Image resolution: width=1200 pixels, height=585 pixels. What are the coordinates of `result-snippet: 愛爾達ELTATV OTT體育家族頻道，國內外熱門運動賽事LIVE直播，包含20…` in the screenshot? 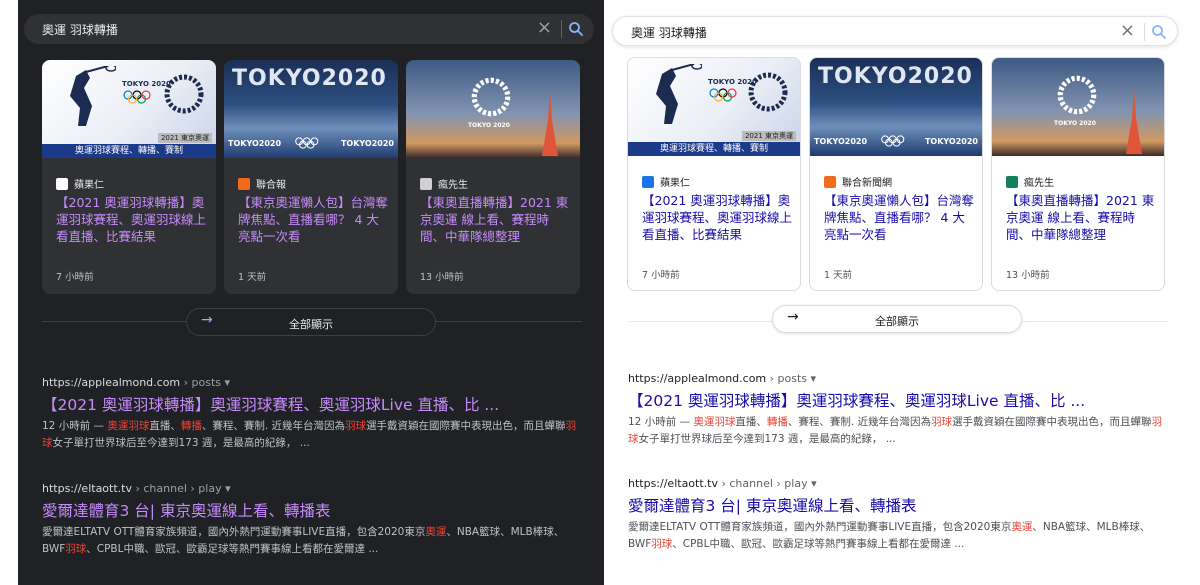 It's located at (312, 541).